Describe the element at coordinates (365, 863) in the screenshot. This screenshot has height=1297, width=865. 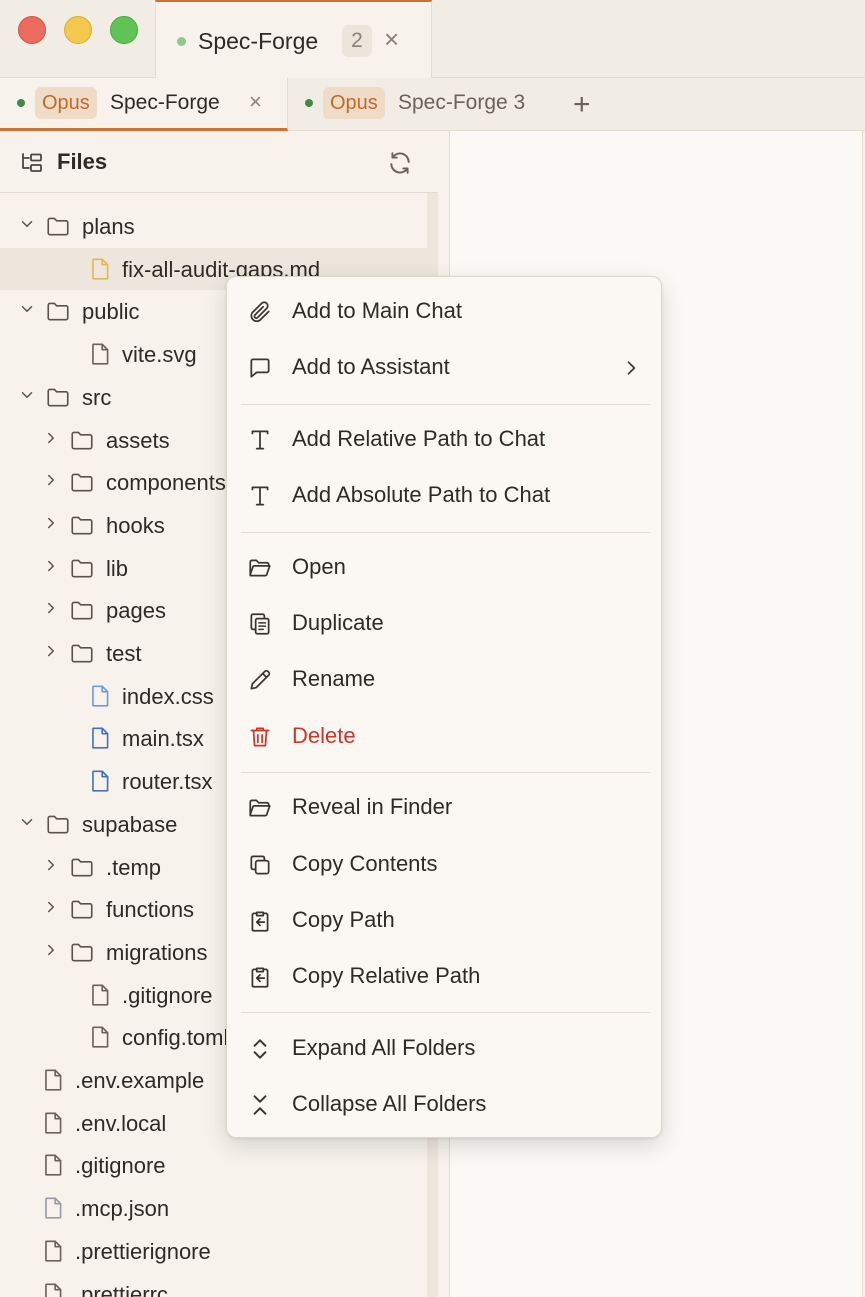
I see `menu-item-label: Copy Contents` at that location.